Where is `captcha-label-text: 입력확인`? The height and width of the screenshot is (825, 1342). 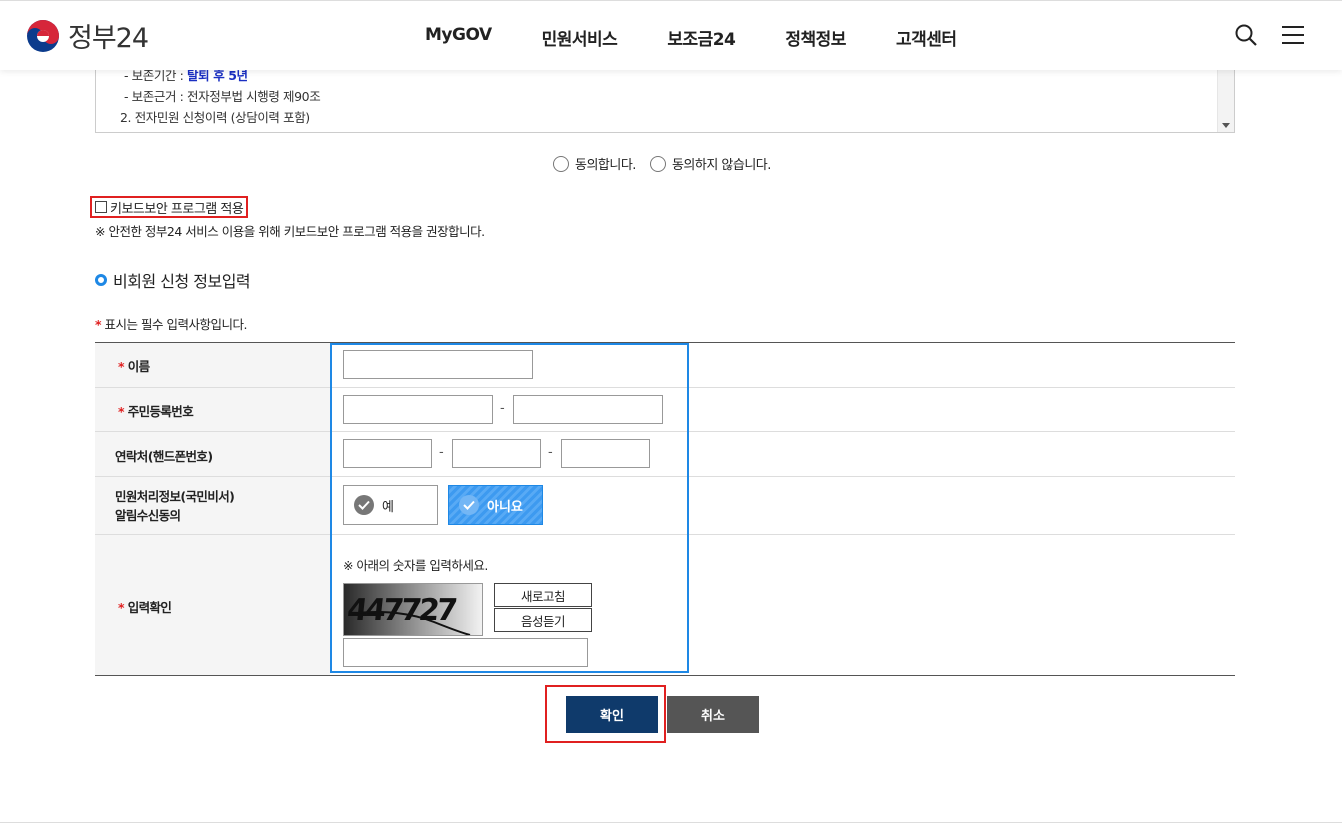 captcha-label-text: 입력확인 is located at coordinates (149, 607).